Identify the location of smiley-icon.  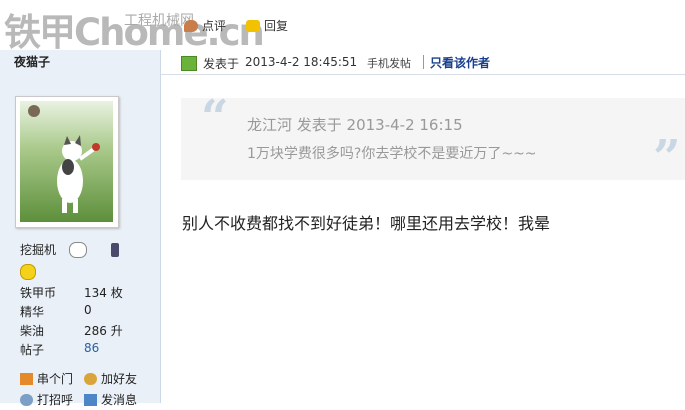
(28, 272).